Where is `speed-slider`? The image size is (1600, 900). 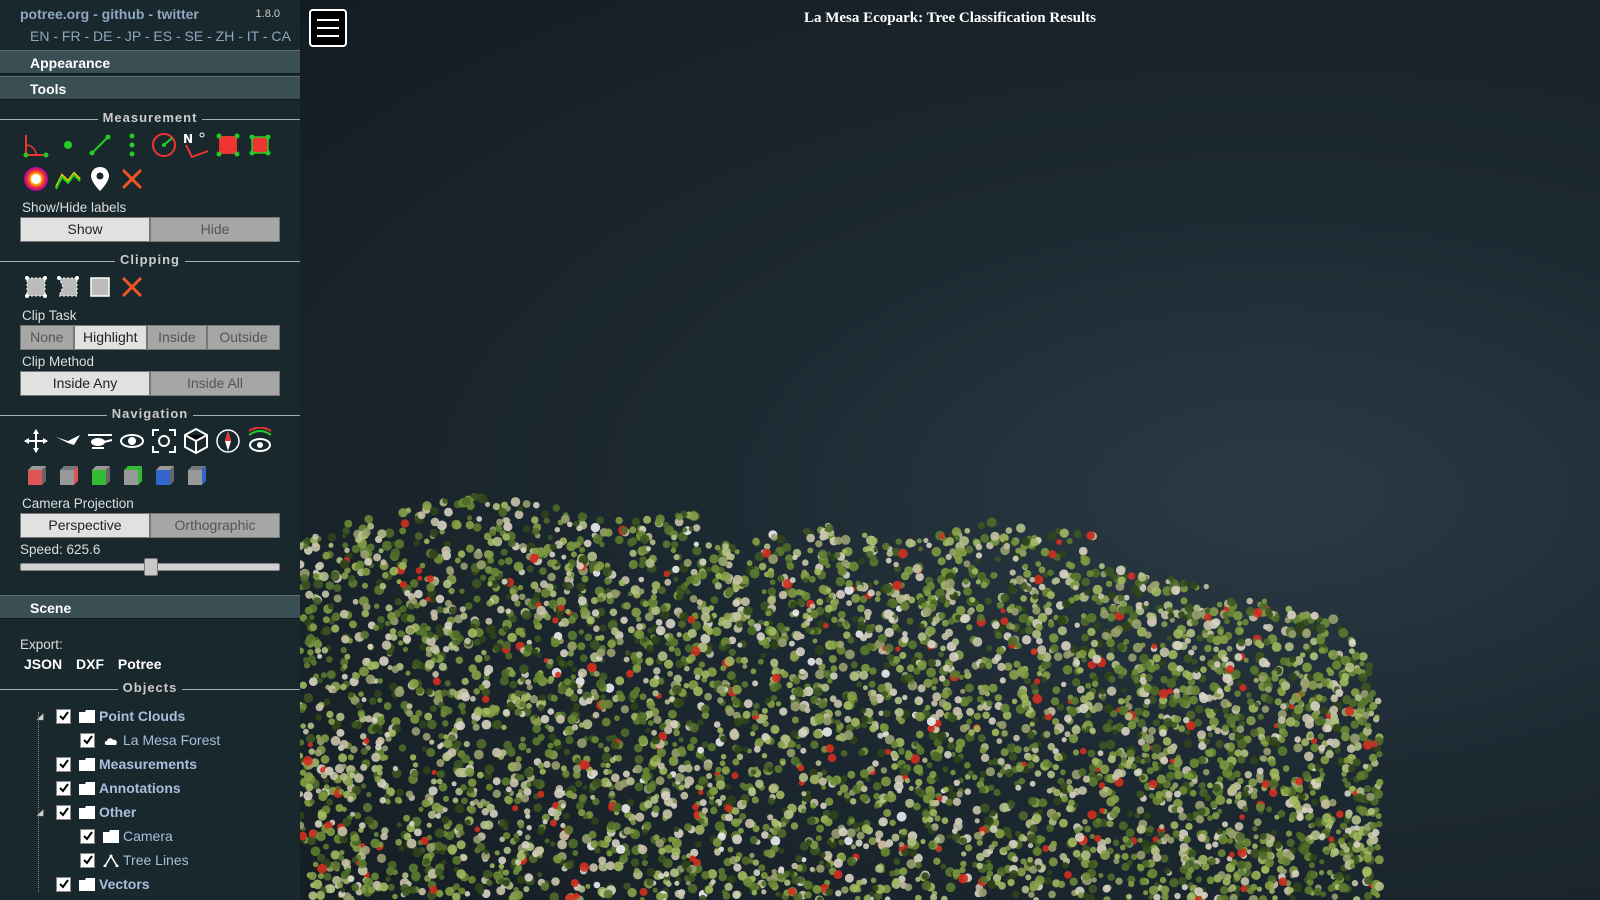 speed-slider is located at coordinates (150, 567).